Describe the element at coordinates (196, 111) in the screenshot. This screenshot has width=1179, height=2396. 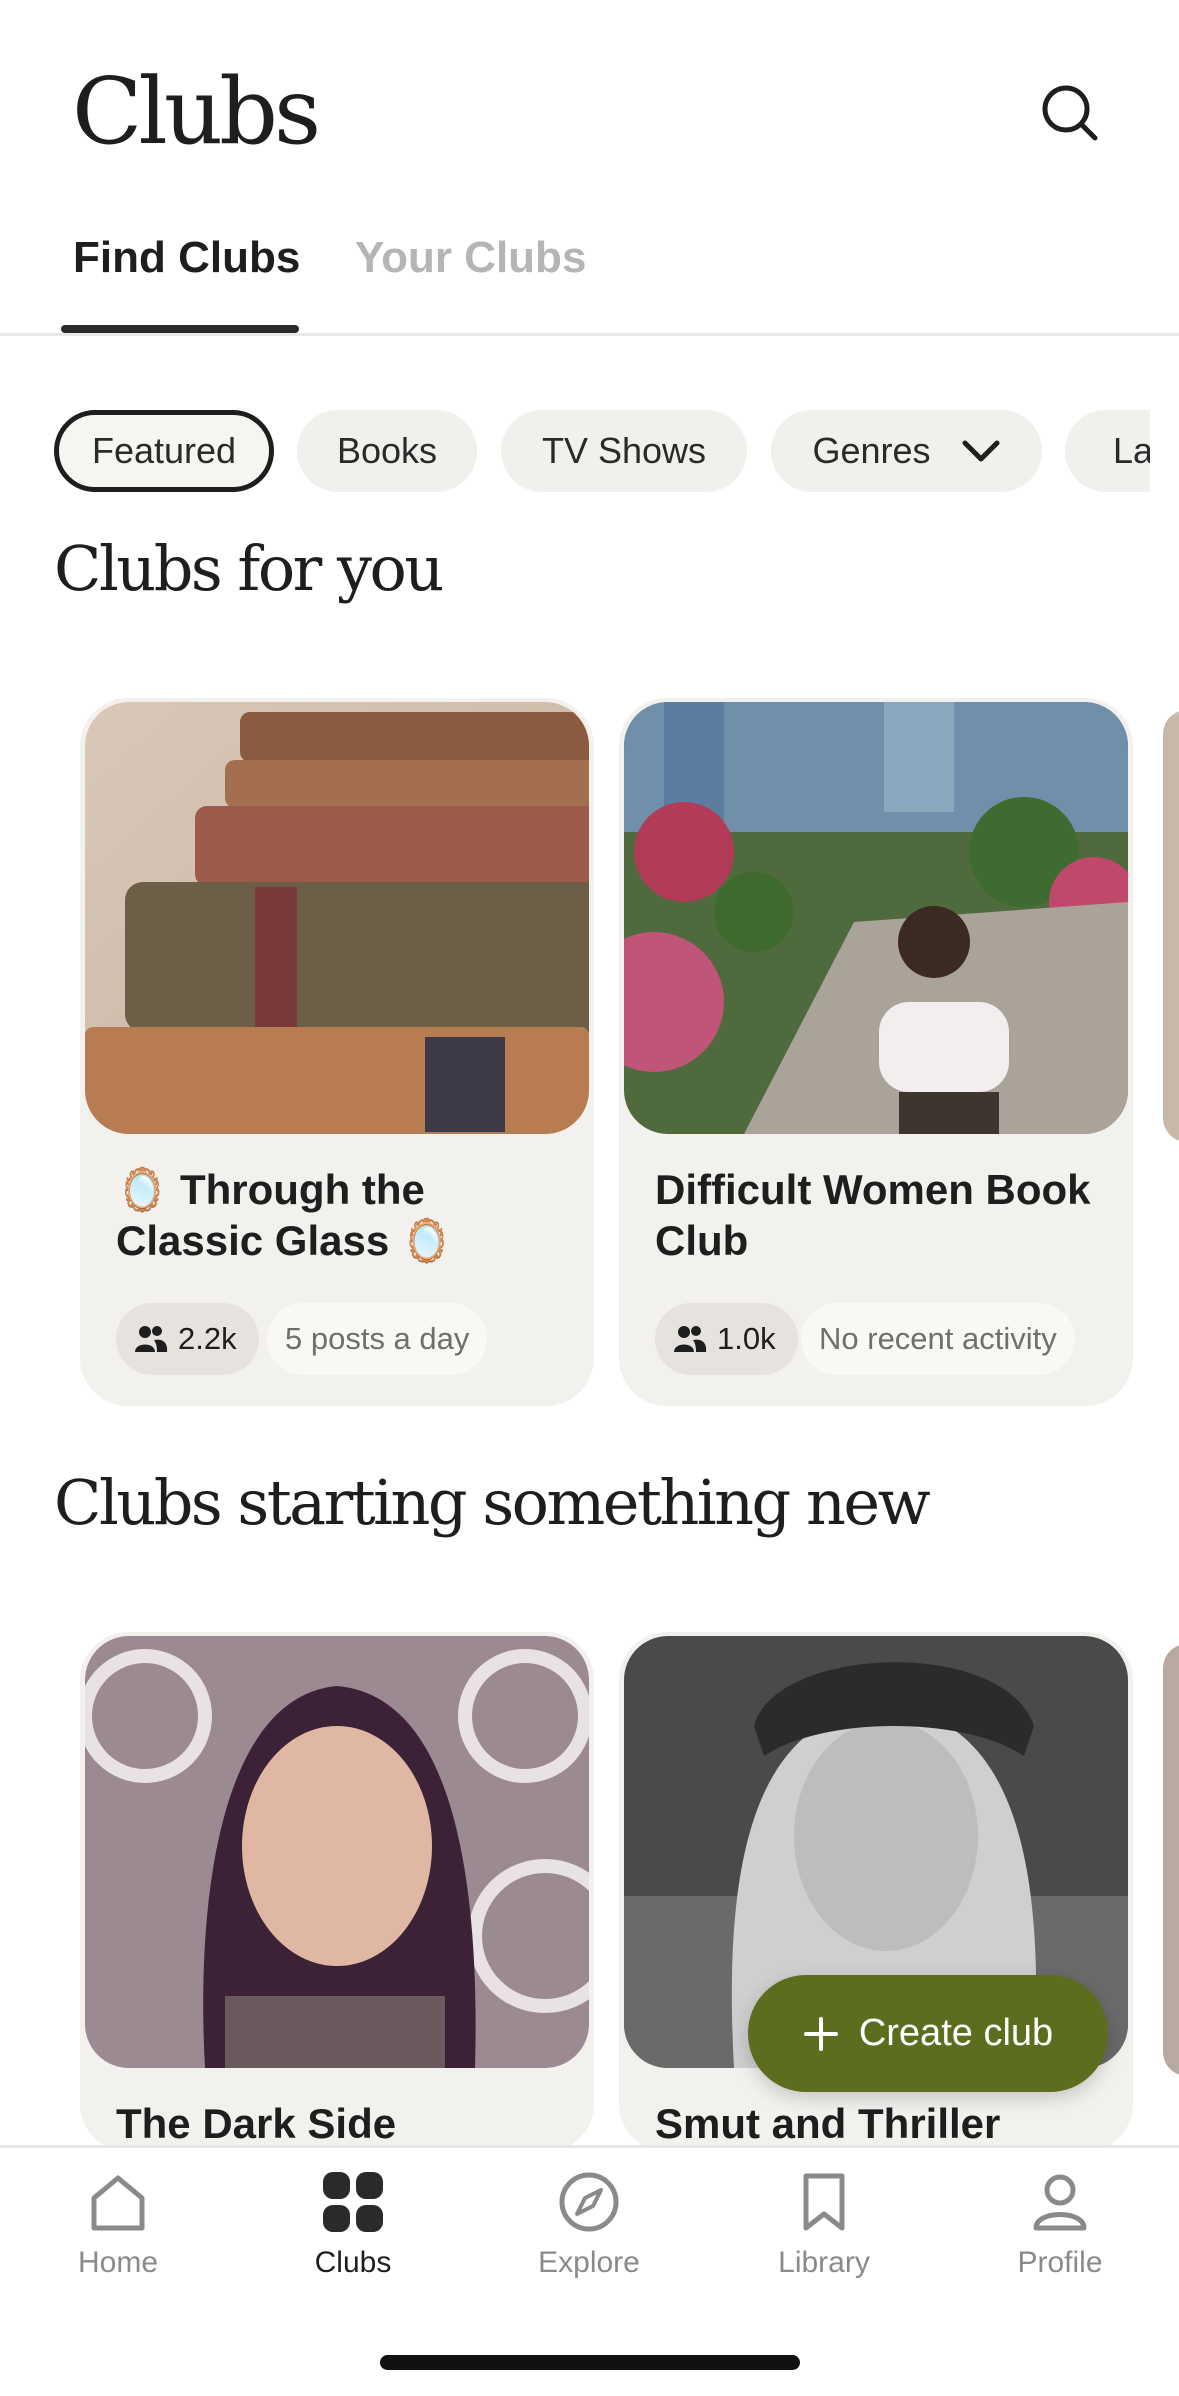
I see `page-title: Clubs` at that location.